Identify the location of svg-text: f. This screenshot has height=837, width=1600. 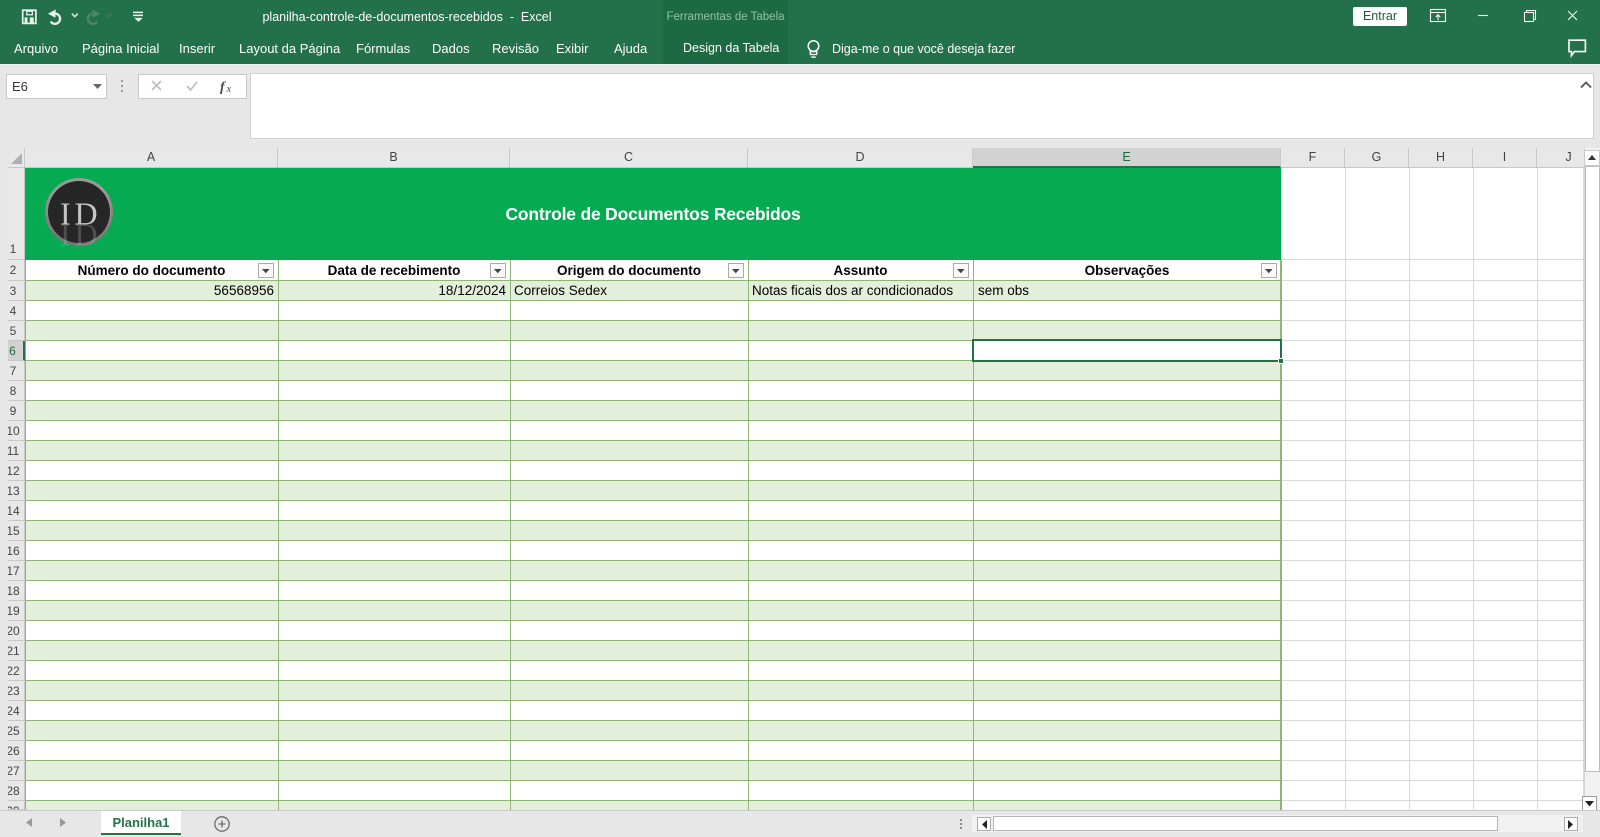
(223, 87).